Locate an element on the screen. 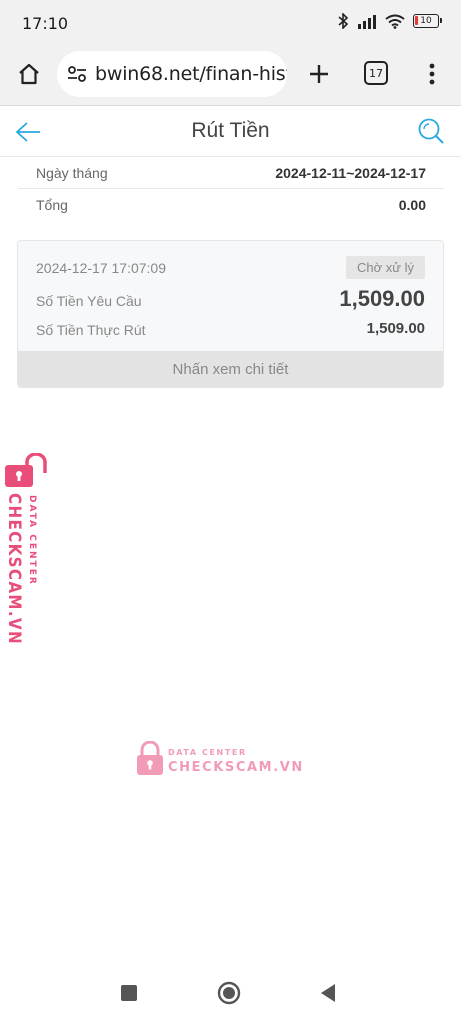  tab-count: 17 is located at coordinates (376, 73).